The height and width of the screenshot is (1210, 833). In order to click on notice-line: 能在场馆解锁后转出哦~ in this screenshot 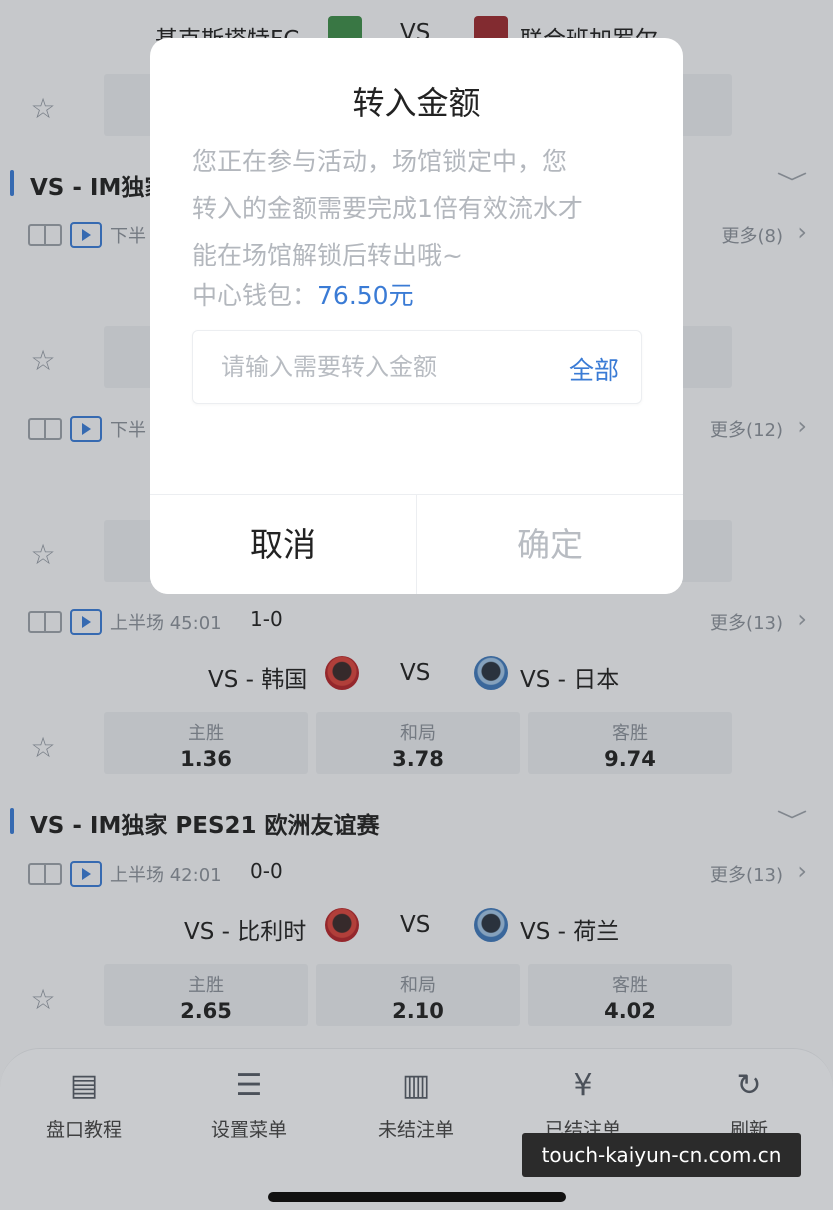, I will do `click(327, 255)`.